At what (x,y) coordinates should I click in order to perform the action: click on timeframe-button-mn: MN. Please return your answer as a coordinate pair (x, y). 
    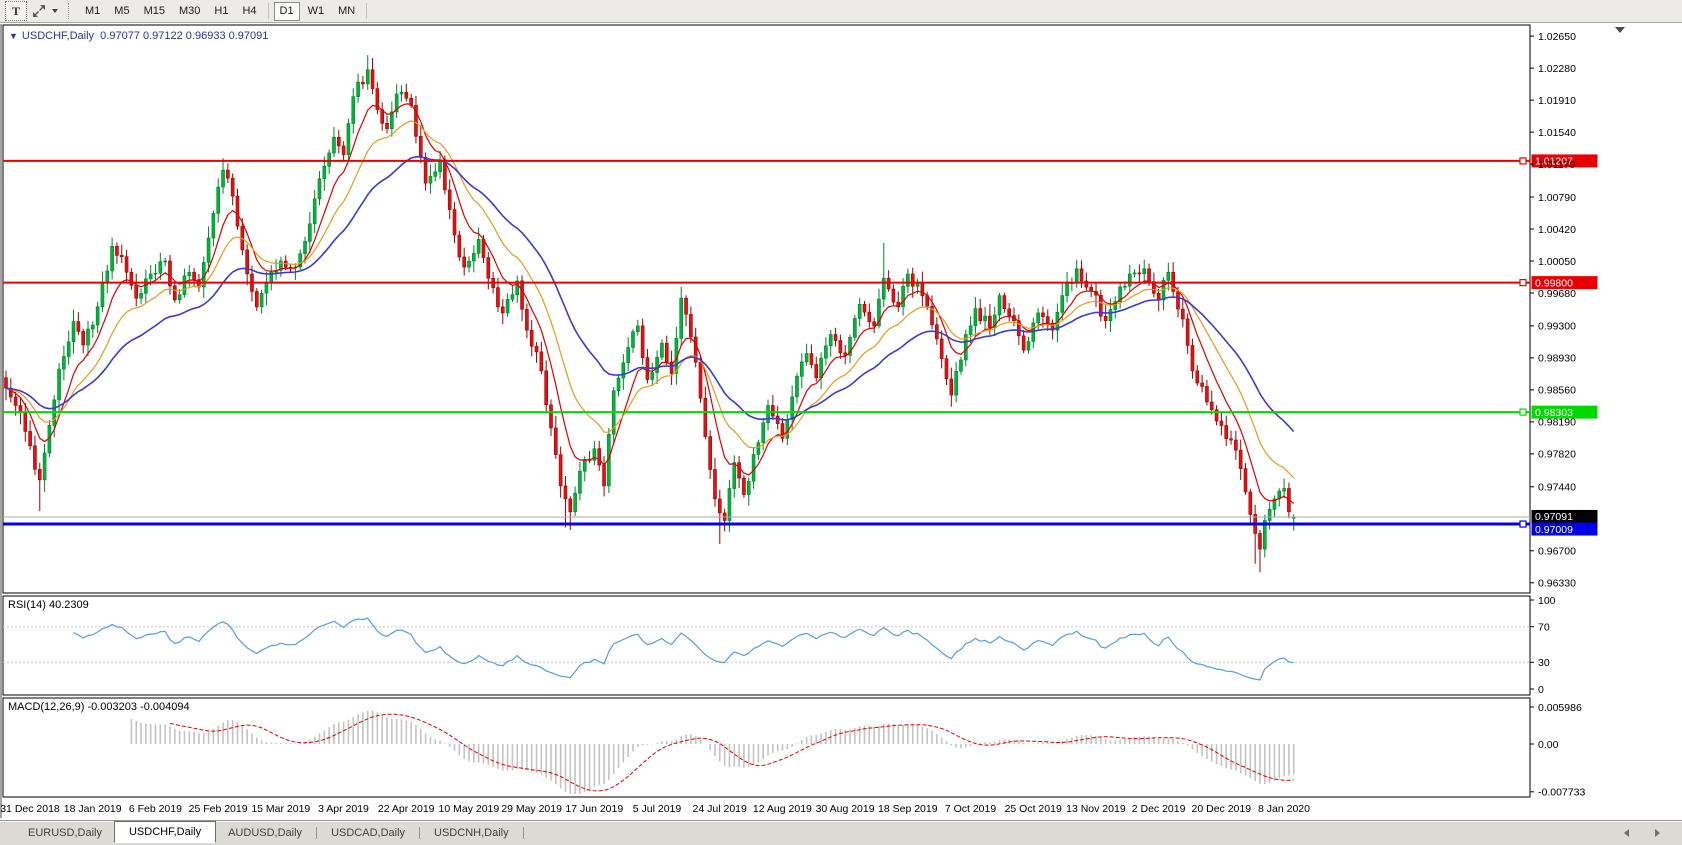
    Looking at the image, I should click on (346, 11).